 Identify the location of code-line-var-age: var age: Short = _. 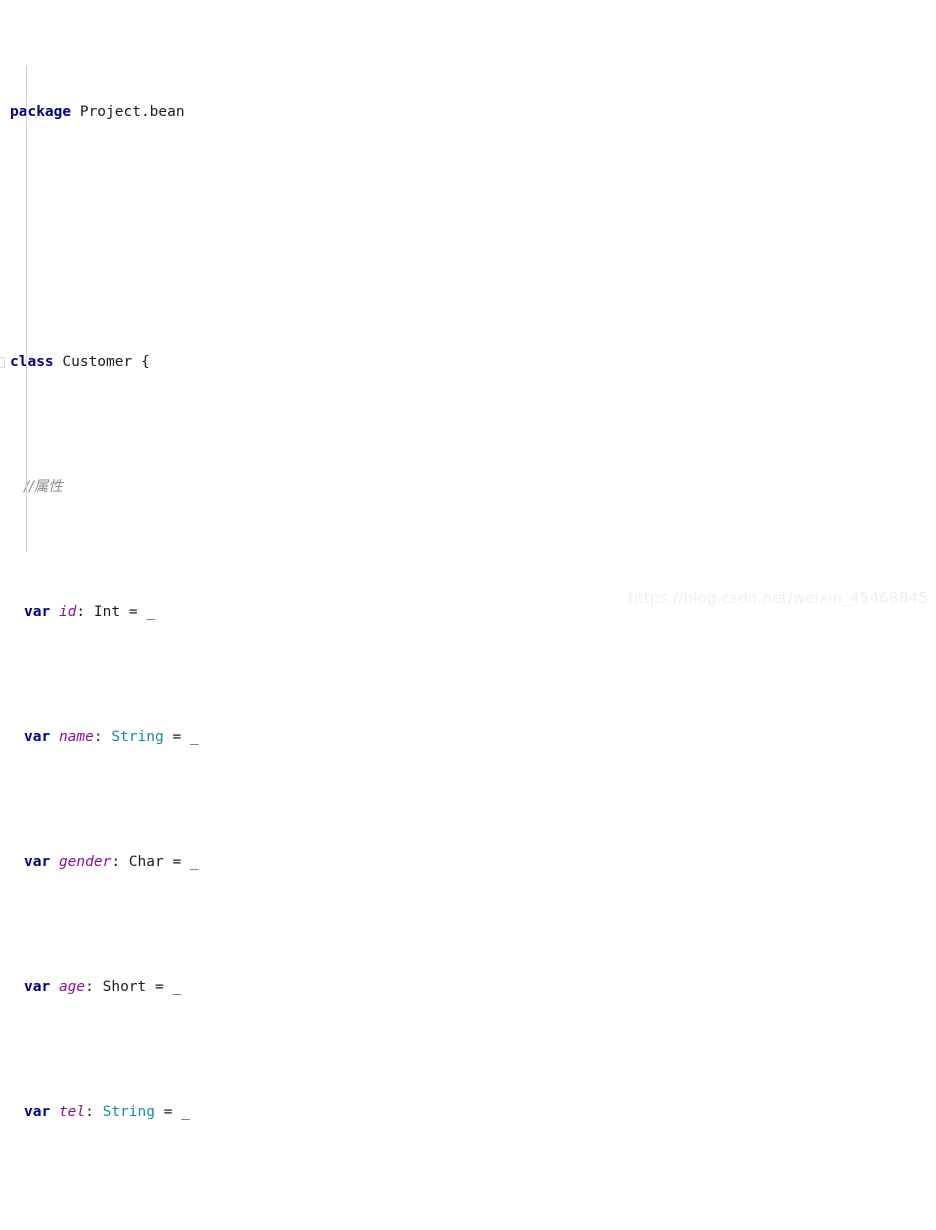
(468, 987).